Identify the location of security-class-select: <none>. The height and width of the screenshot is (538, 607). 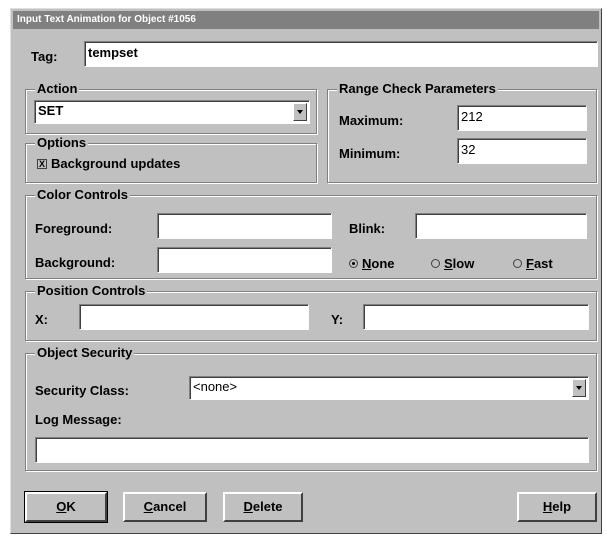
(389, 388).